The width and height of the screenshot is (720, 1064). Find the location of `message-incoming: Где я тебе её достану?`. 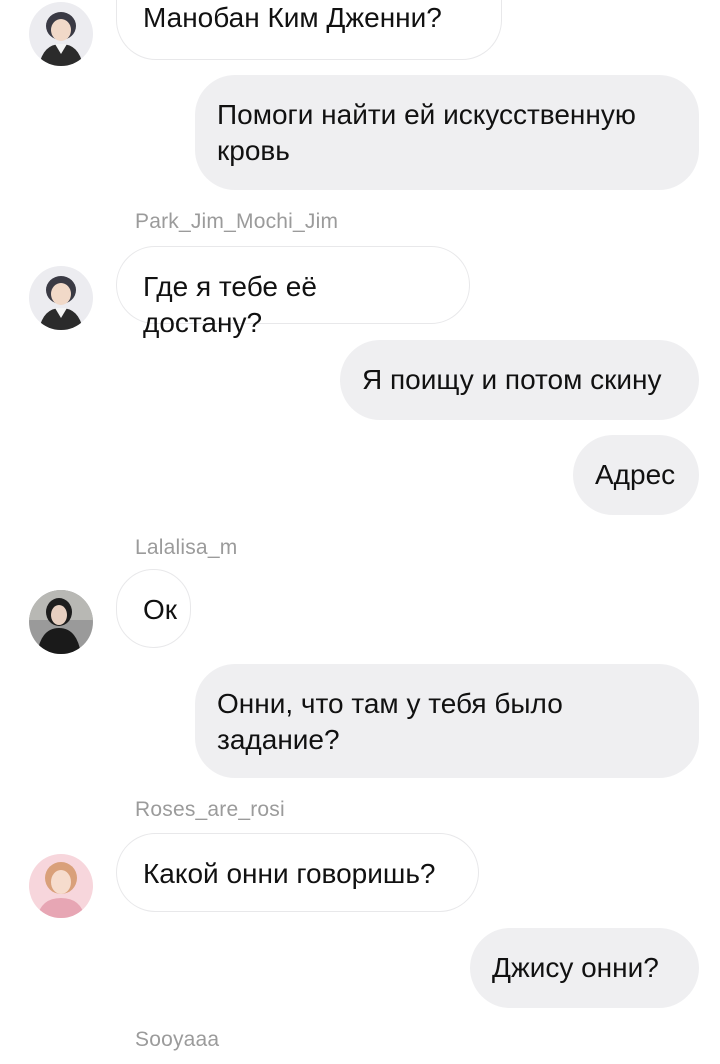

message-incoming: Где я тебе её достану? is located at coordinates (293, 292).